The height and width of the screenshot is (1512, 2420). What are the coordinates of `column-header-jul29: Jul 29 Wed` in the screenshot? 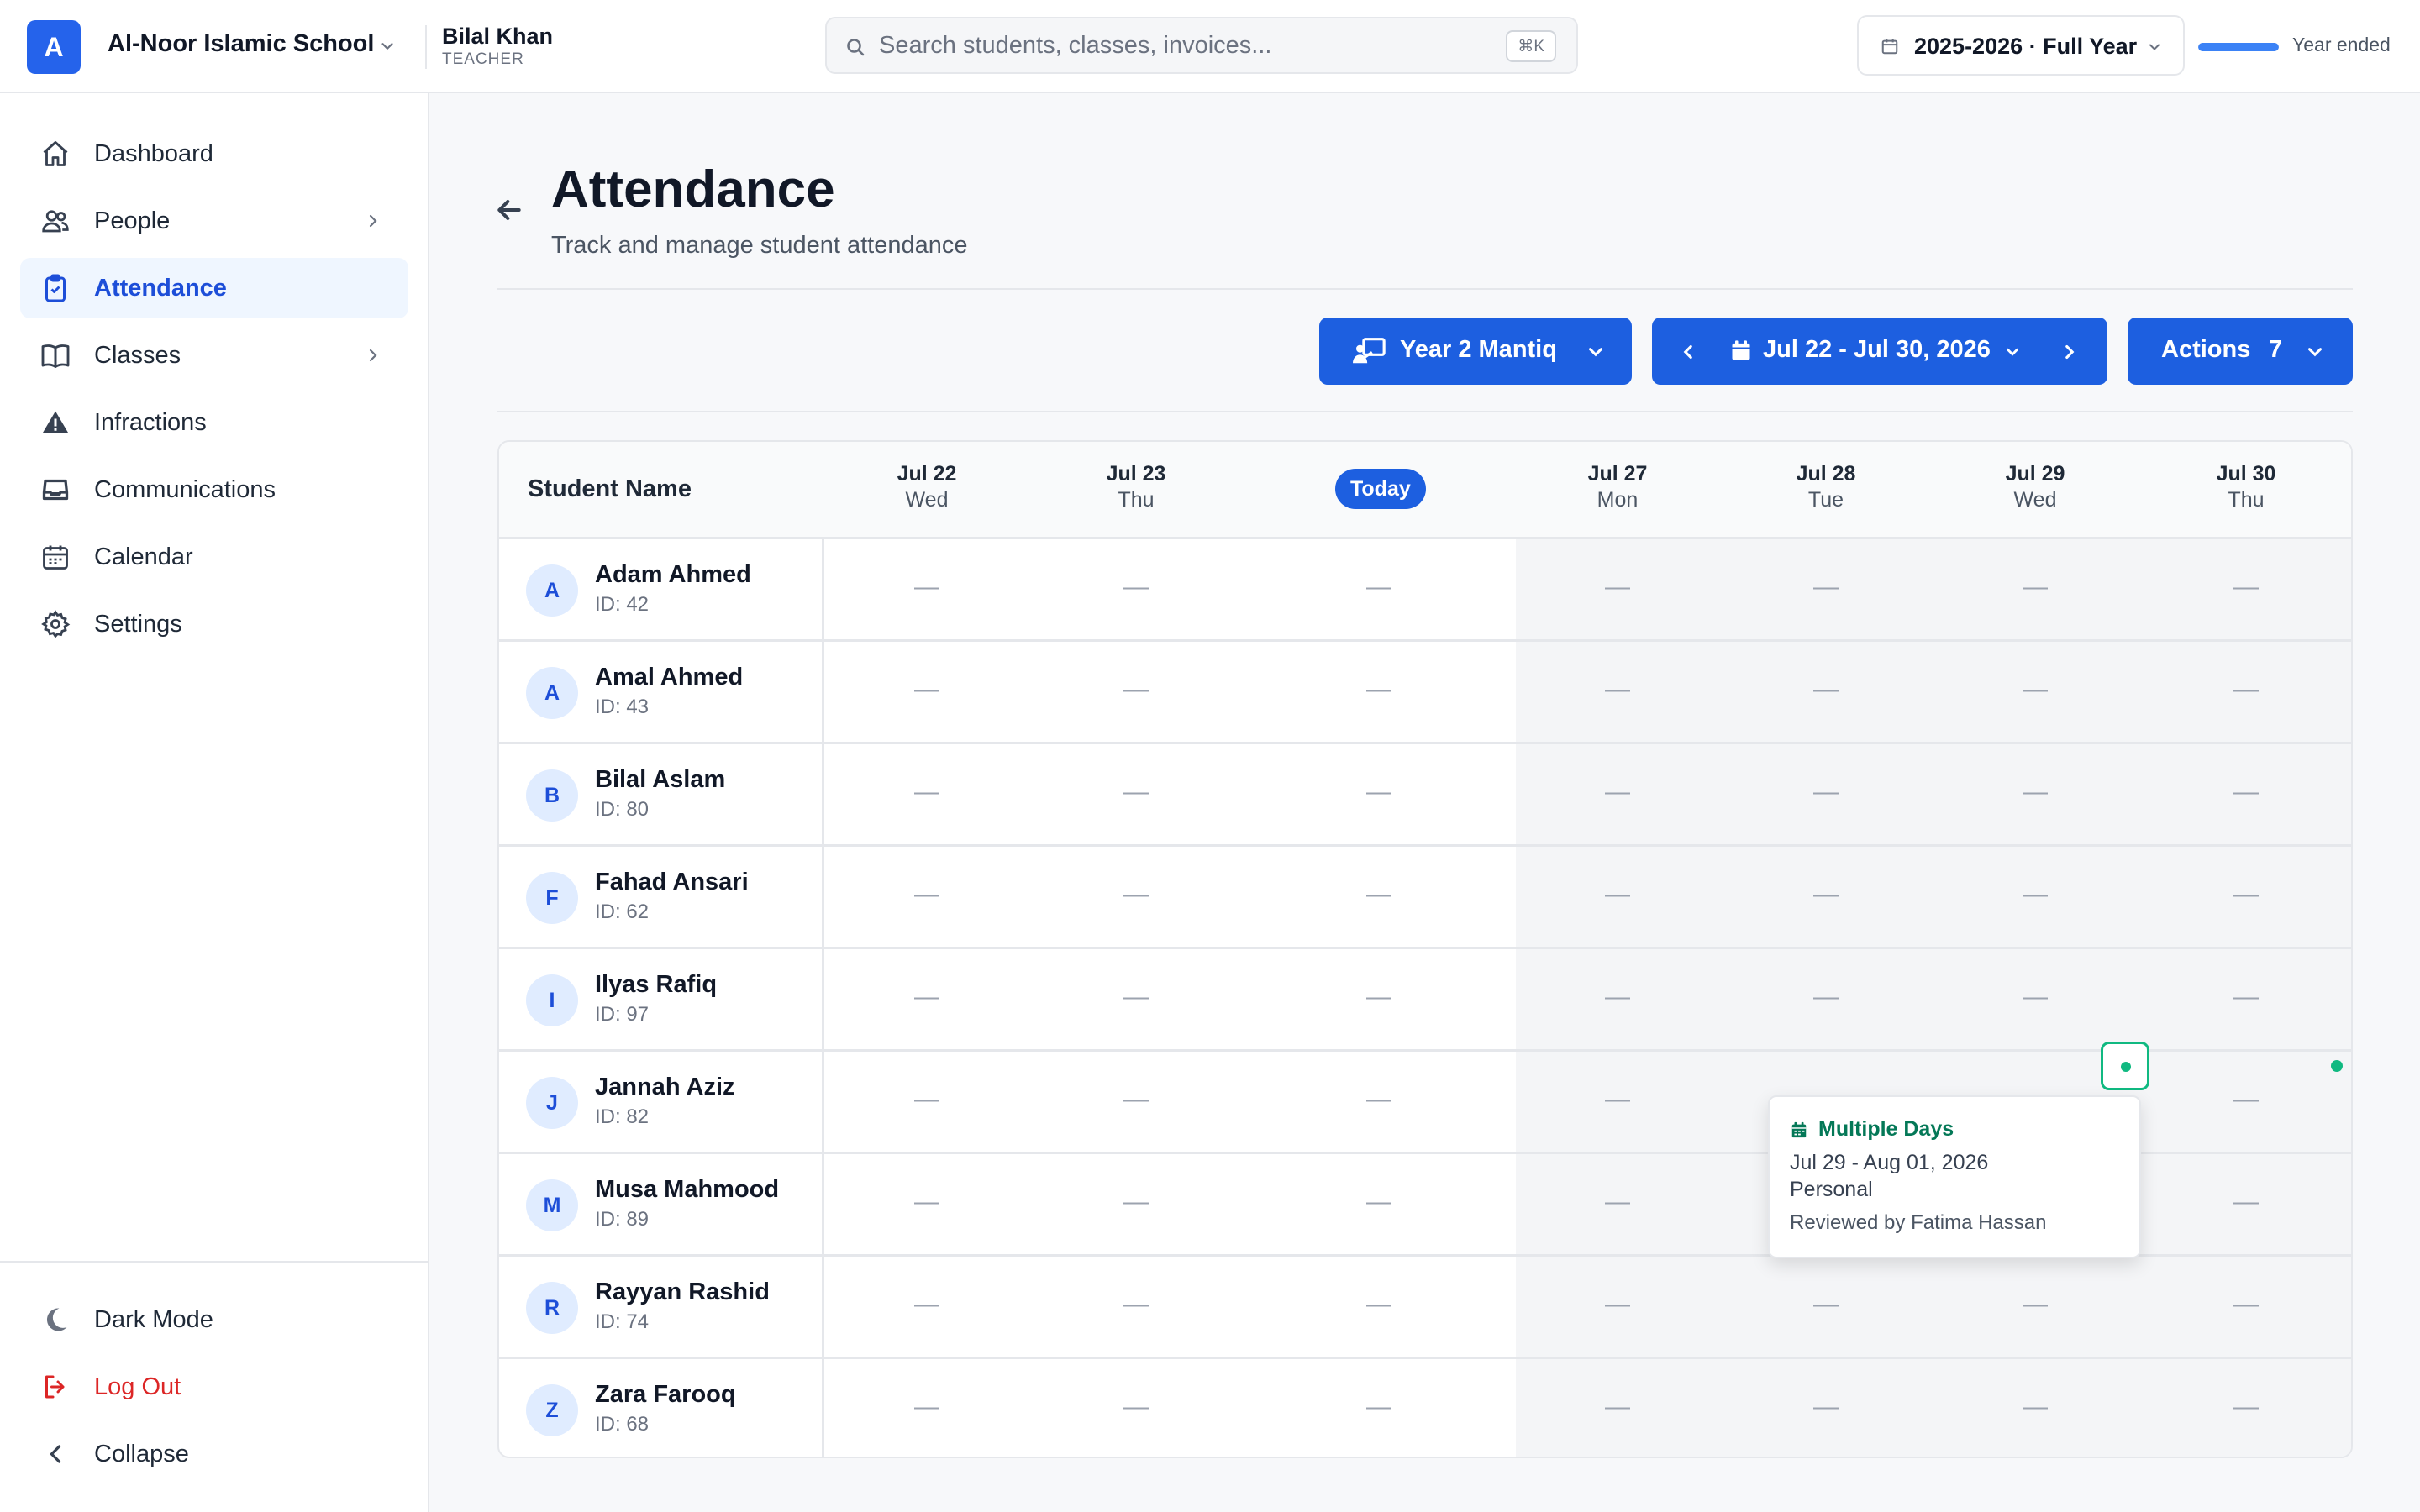 It's located at (2035, 487).